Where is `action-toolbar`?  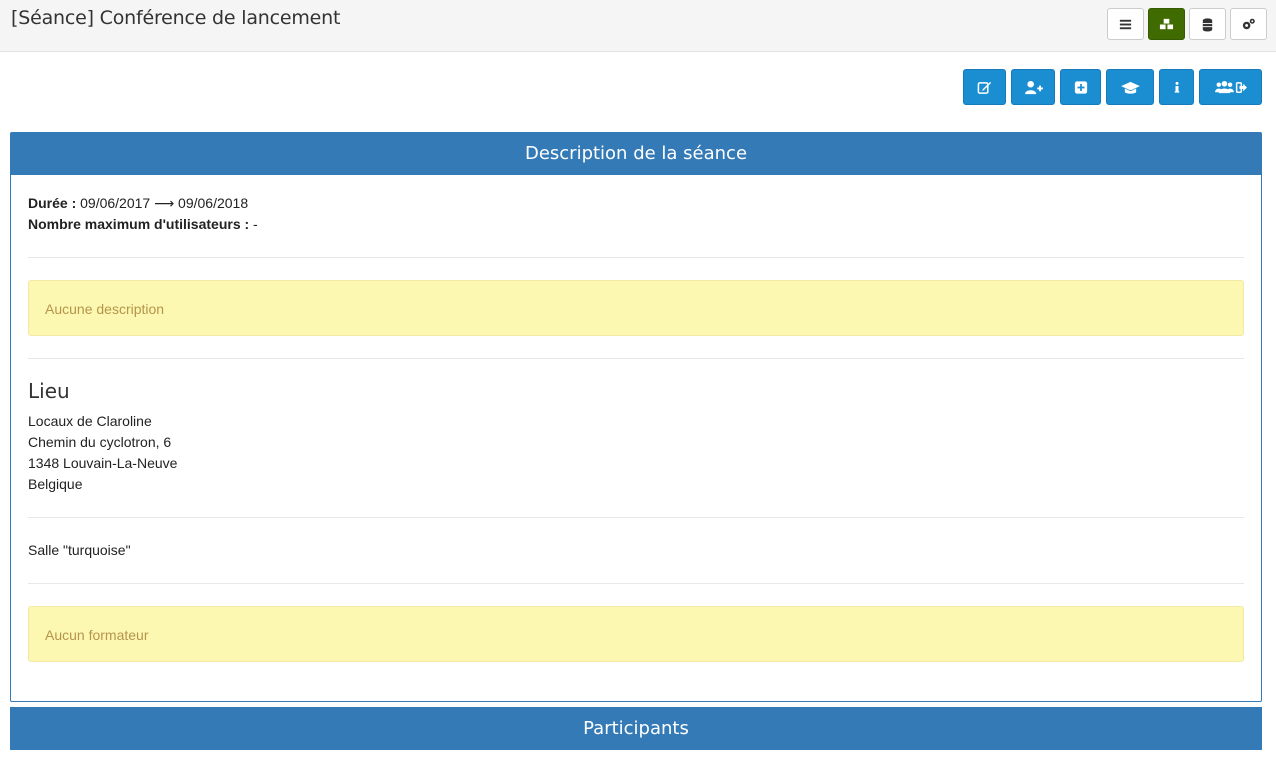
action-toolbar is located at coordinates (1112, 87).